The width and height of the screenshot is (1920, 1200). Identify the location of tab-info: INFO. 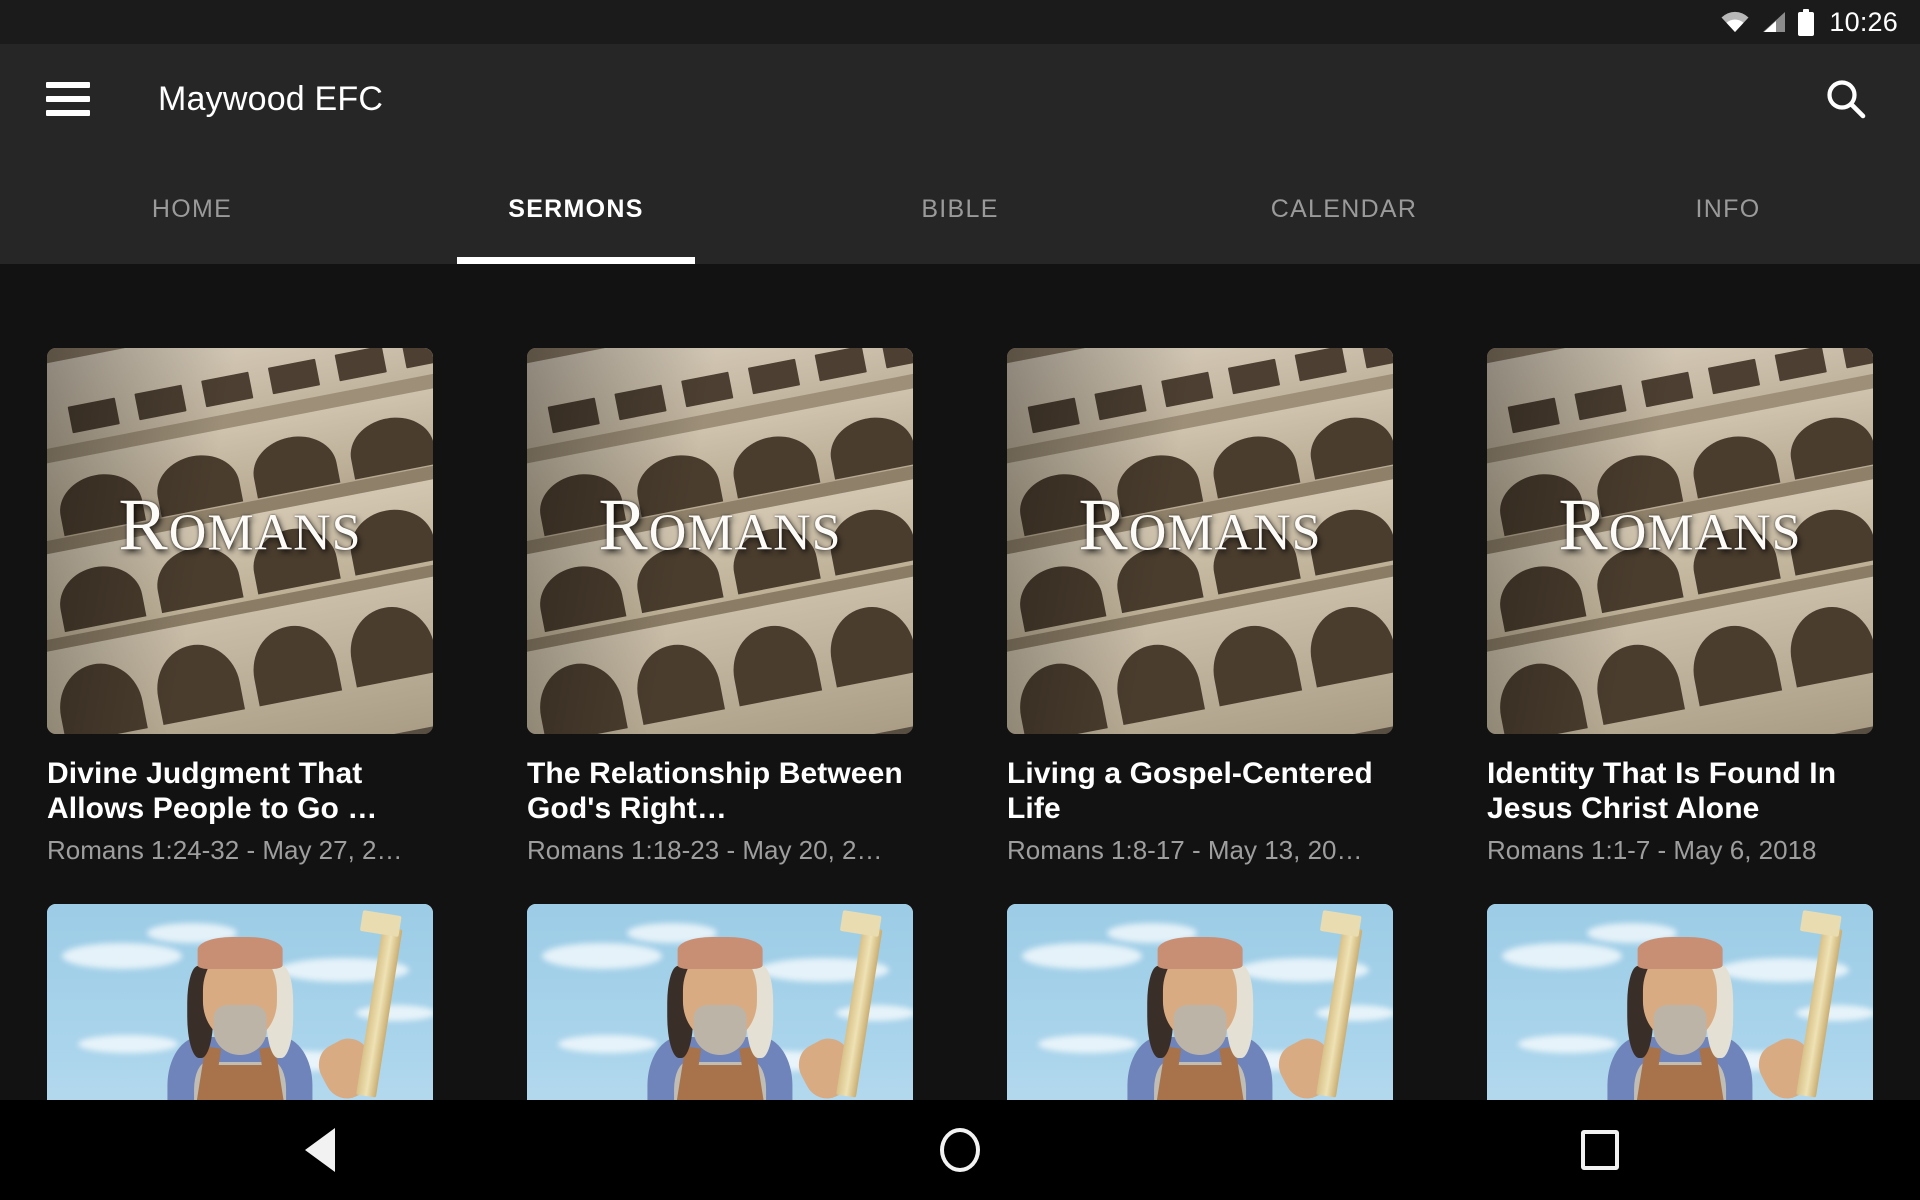
(1728, 209).